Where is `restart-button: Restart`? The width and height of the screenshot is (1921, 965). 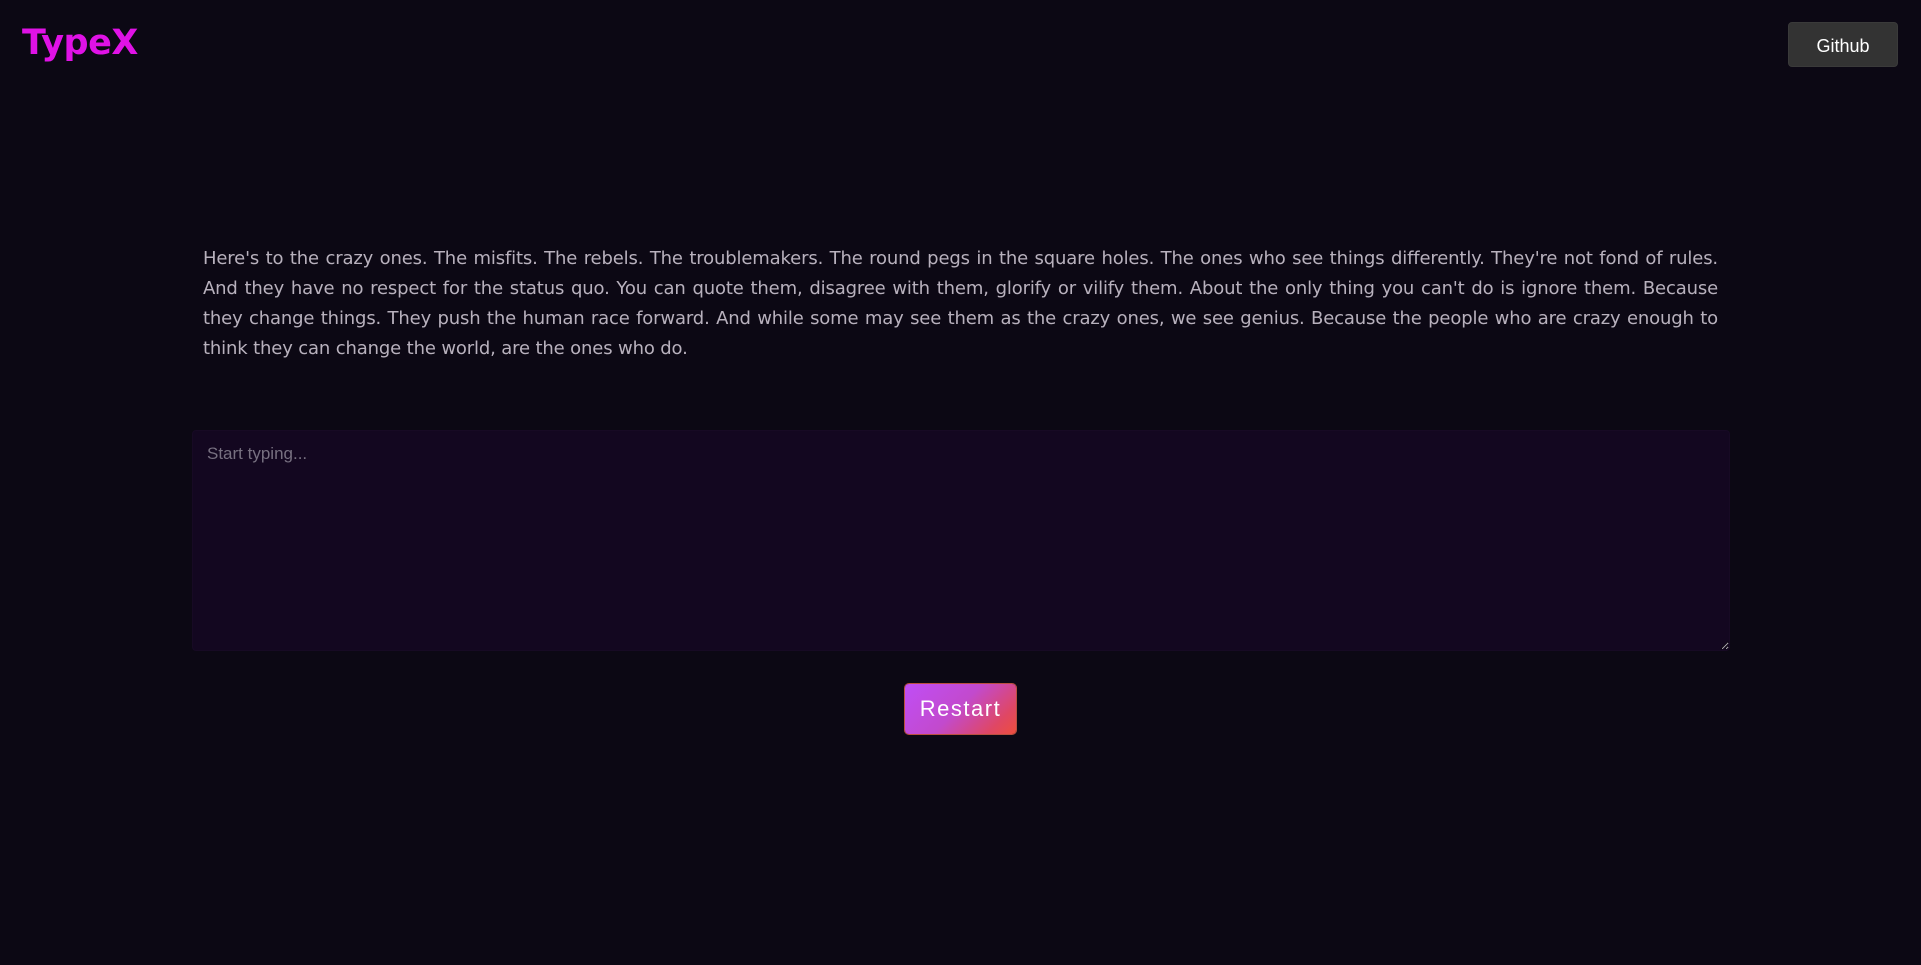
restart-button: Restart is located at coordinates (960, 709).